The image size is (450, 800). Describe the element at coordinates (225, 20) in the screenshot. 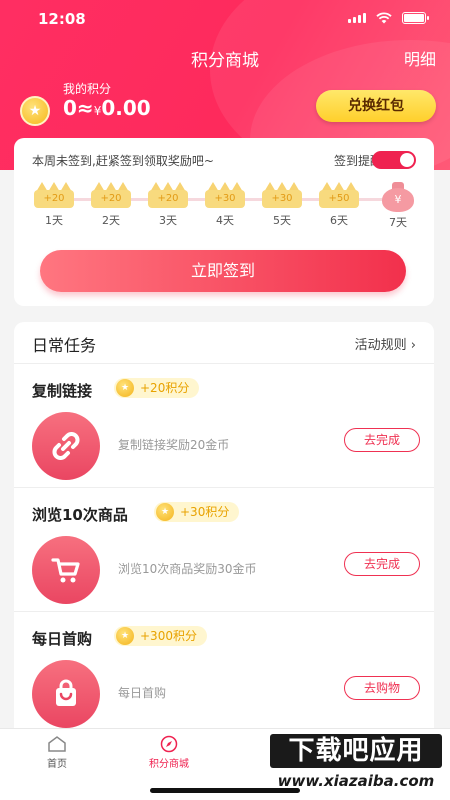

I see `status-bar: 12:08` at that location.